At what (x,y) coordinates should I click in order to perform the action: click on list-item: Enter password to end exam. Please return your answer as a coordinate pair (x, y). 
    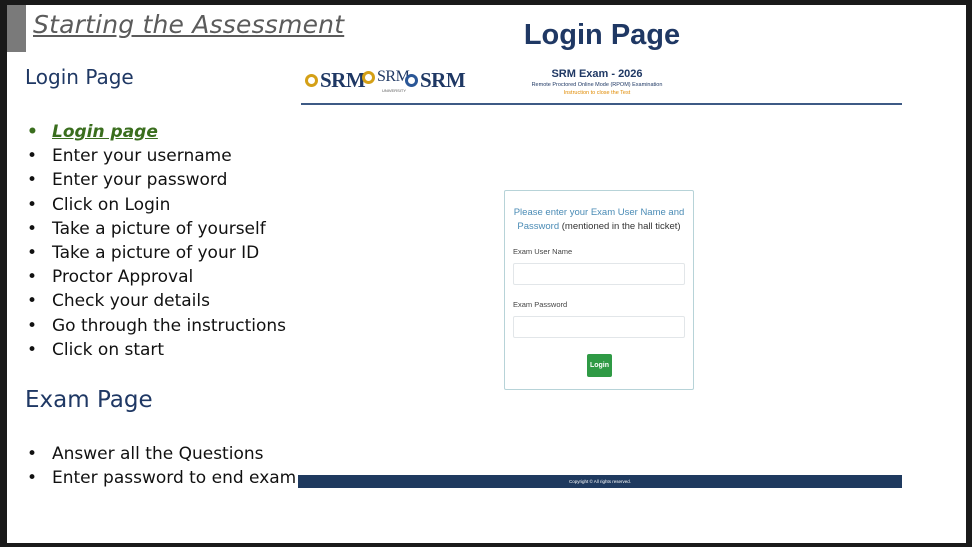
    Looking at the image, I should click on (160, 478).